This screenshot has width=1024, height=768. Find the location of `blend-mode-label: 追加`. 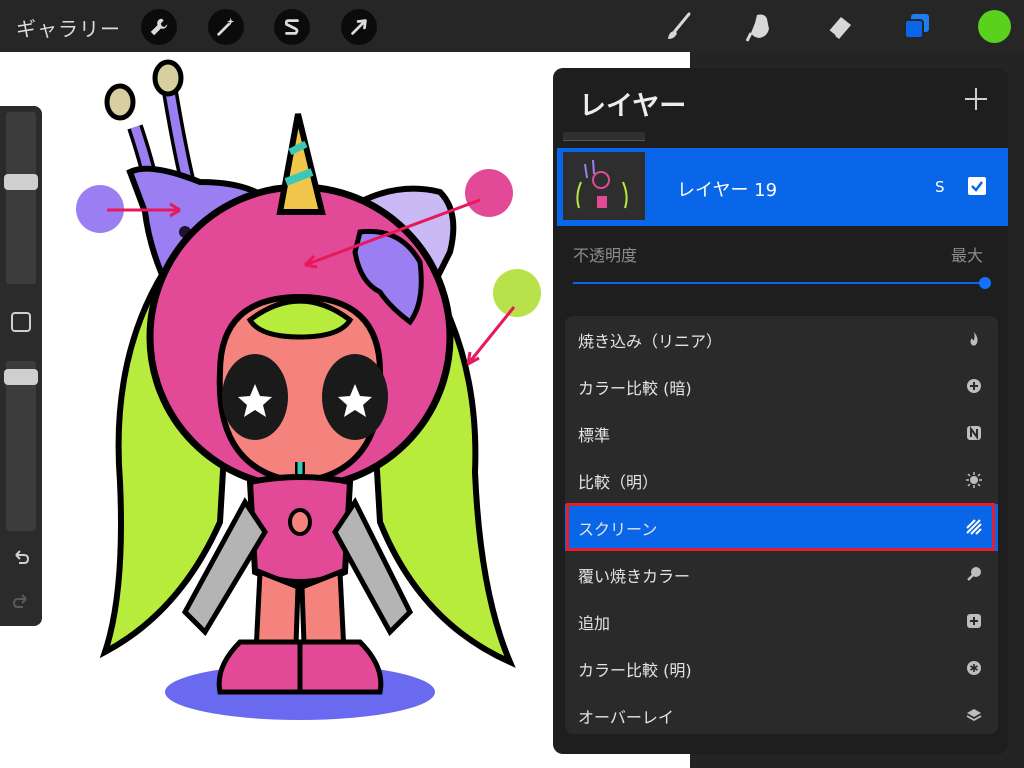

blend-mode-label: 追加 is located at coordinates (594, 623).